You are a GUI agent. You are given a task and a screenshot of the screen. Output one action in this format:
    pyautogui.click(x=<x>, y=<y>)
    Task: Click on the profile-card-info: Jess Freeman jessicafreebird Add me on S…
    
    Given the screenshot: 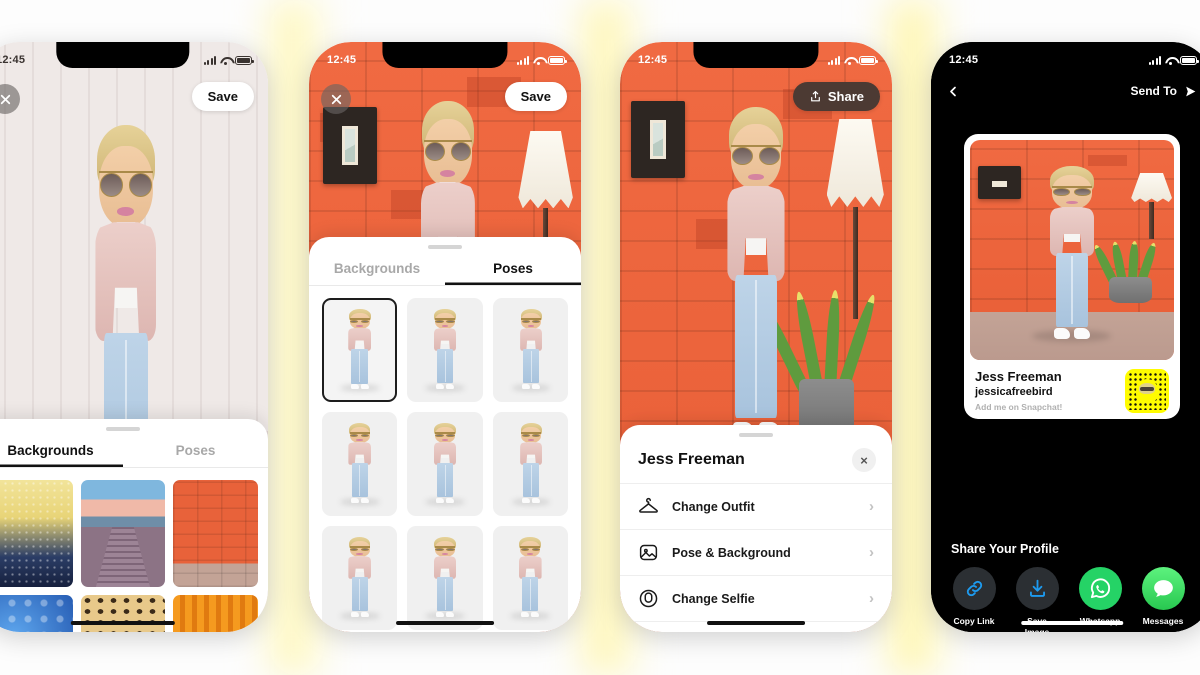 What is the action you would take?
    pyautogui.click(x=1072, y=389)
    